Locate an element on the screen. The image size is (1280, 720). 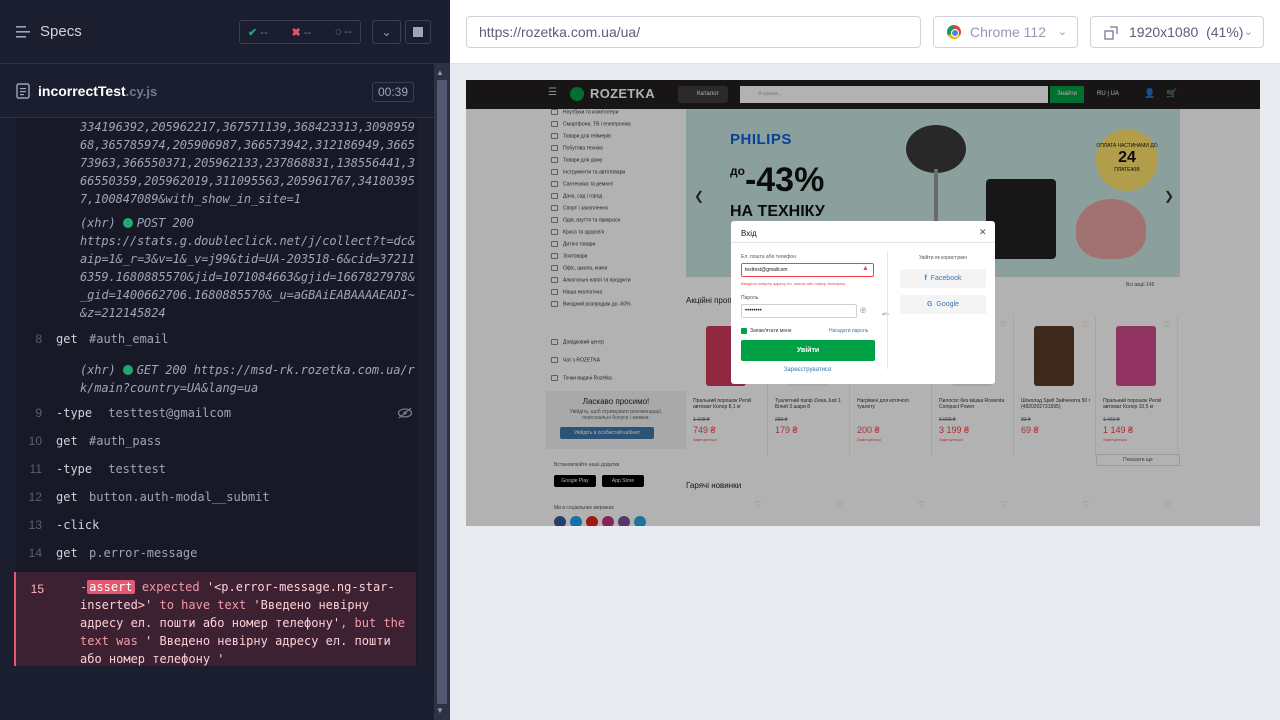
social-login-title: Увійти як користувач is located at coordinates (943, 258).